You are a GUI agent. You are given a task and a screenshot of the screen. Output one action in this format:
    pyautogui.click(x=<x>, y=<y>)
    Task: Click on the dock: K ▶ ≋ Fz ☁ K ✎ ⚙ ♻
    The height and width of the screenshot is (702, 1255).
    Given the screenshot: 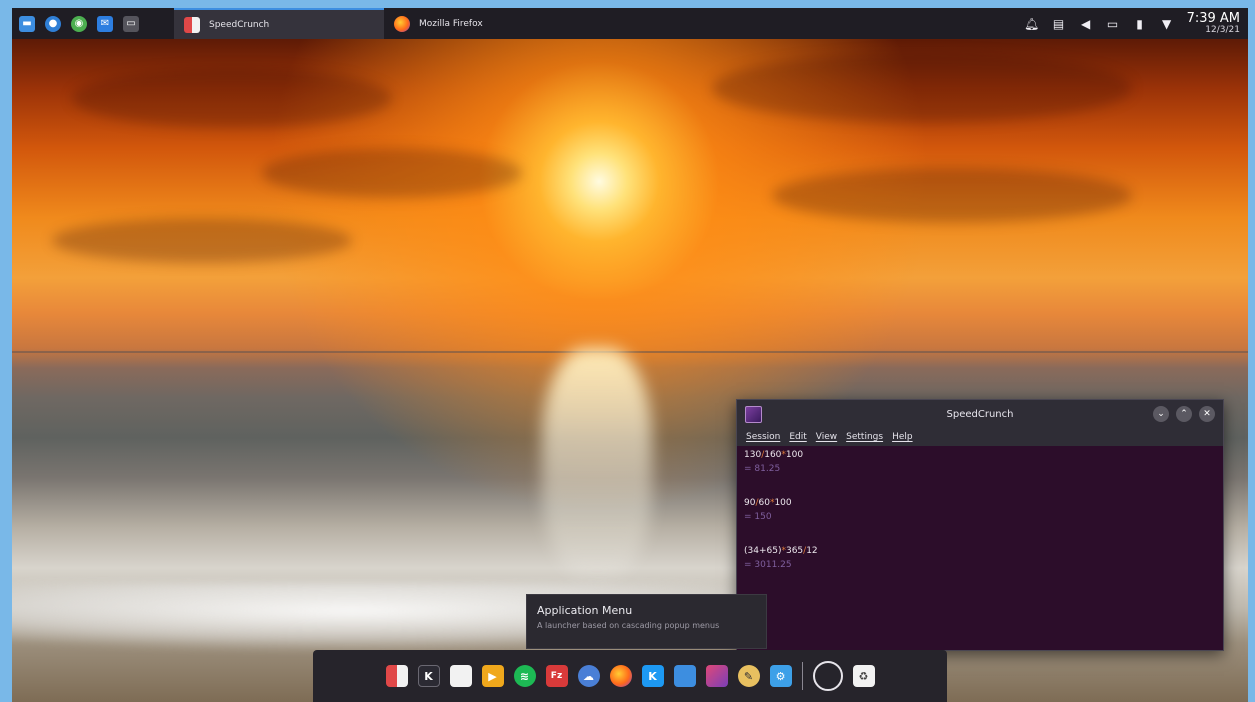 What is the action you would take?
    pyautogui.click(x=630, y=676)
    